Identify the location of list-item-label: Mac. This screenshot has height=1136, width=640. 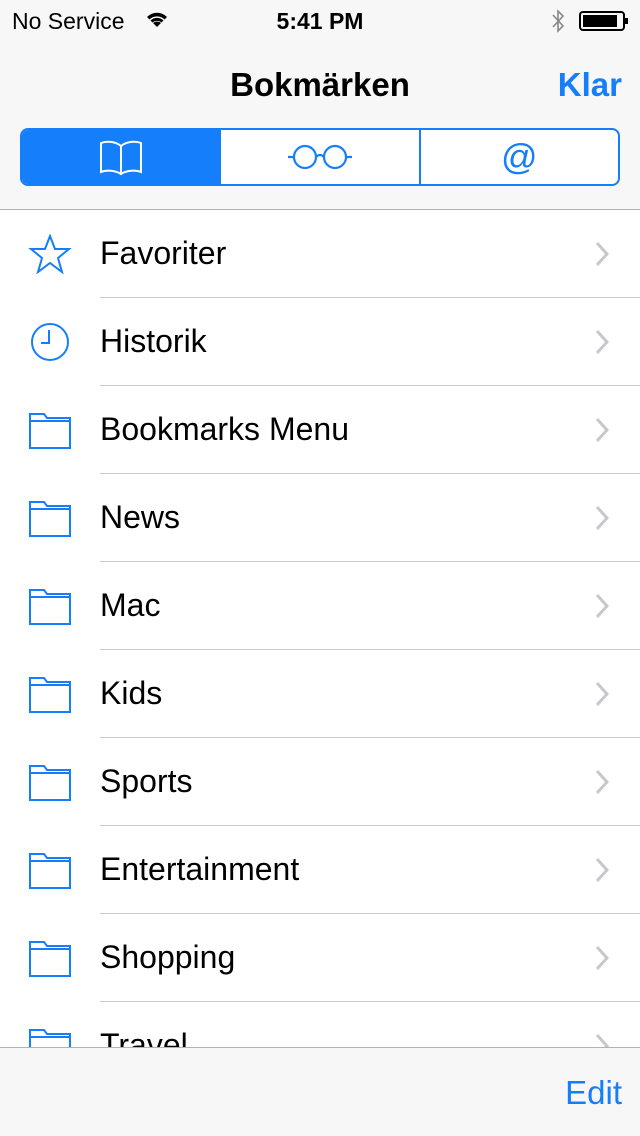
(130, 605).